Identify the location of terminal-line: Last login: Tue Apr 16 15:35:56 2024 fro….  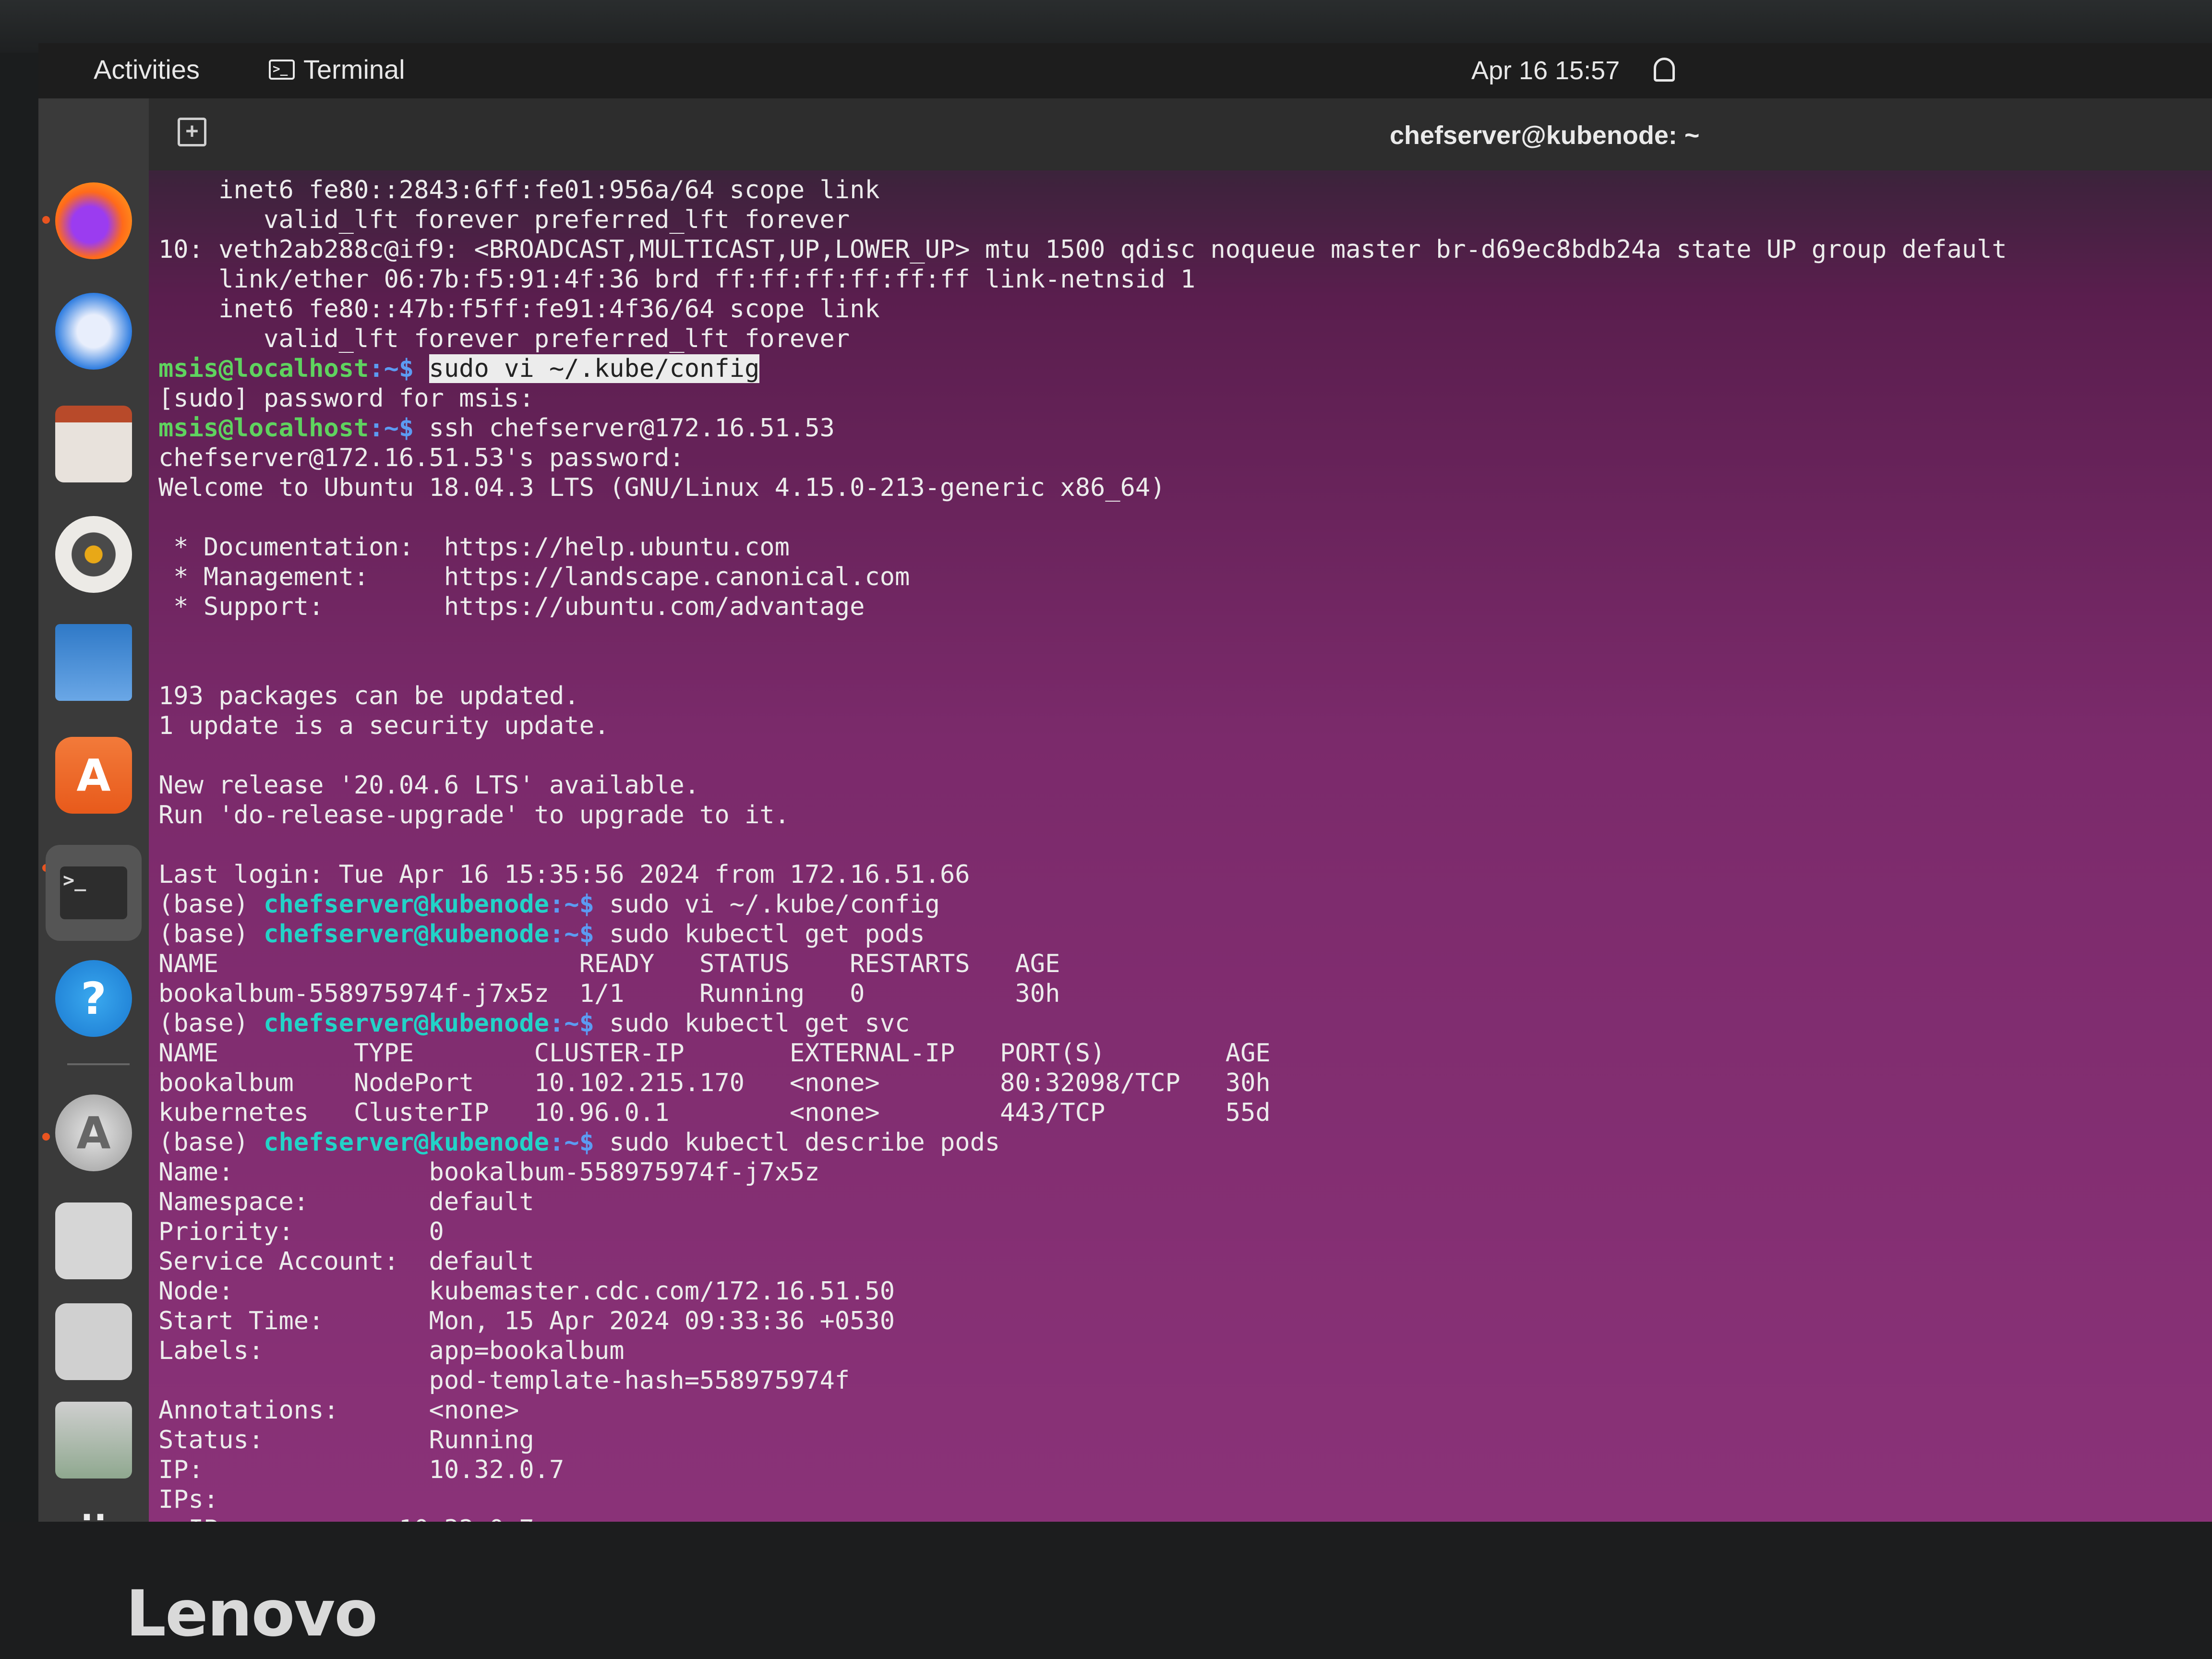
(564, 874).